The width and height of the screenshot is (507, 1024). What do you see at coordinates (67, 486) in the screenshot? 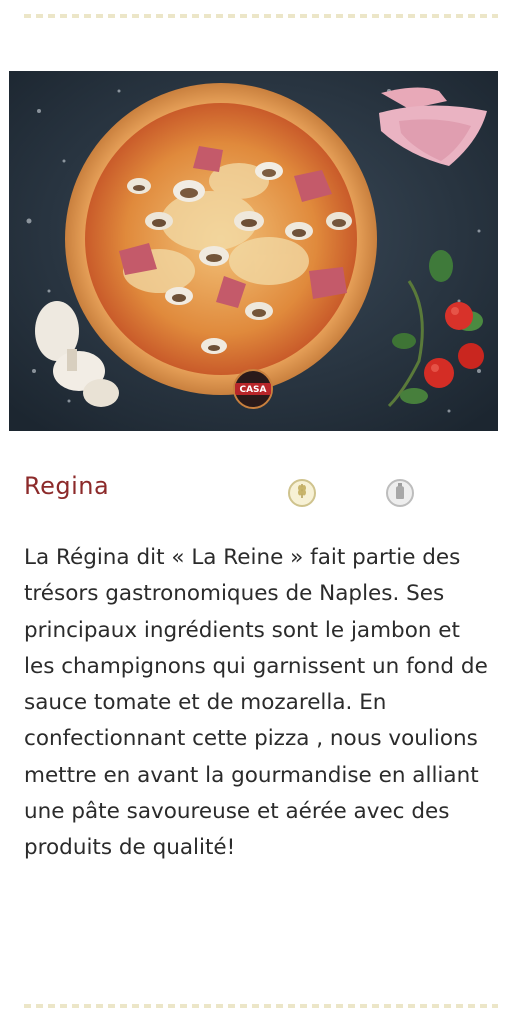
I see `product-title: Regina` at bounding box center [67, 486].